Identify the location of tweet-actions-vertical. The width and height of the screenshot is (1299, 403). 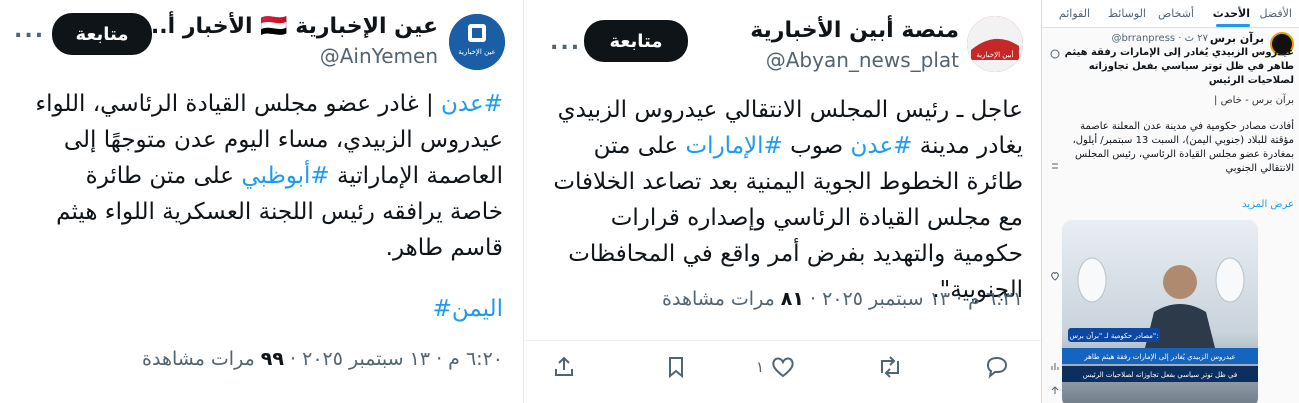
(1055, 215).